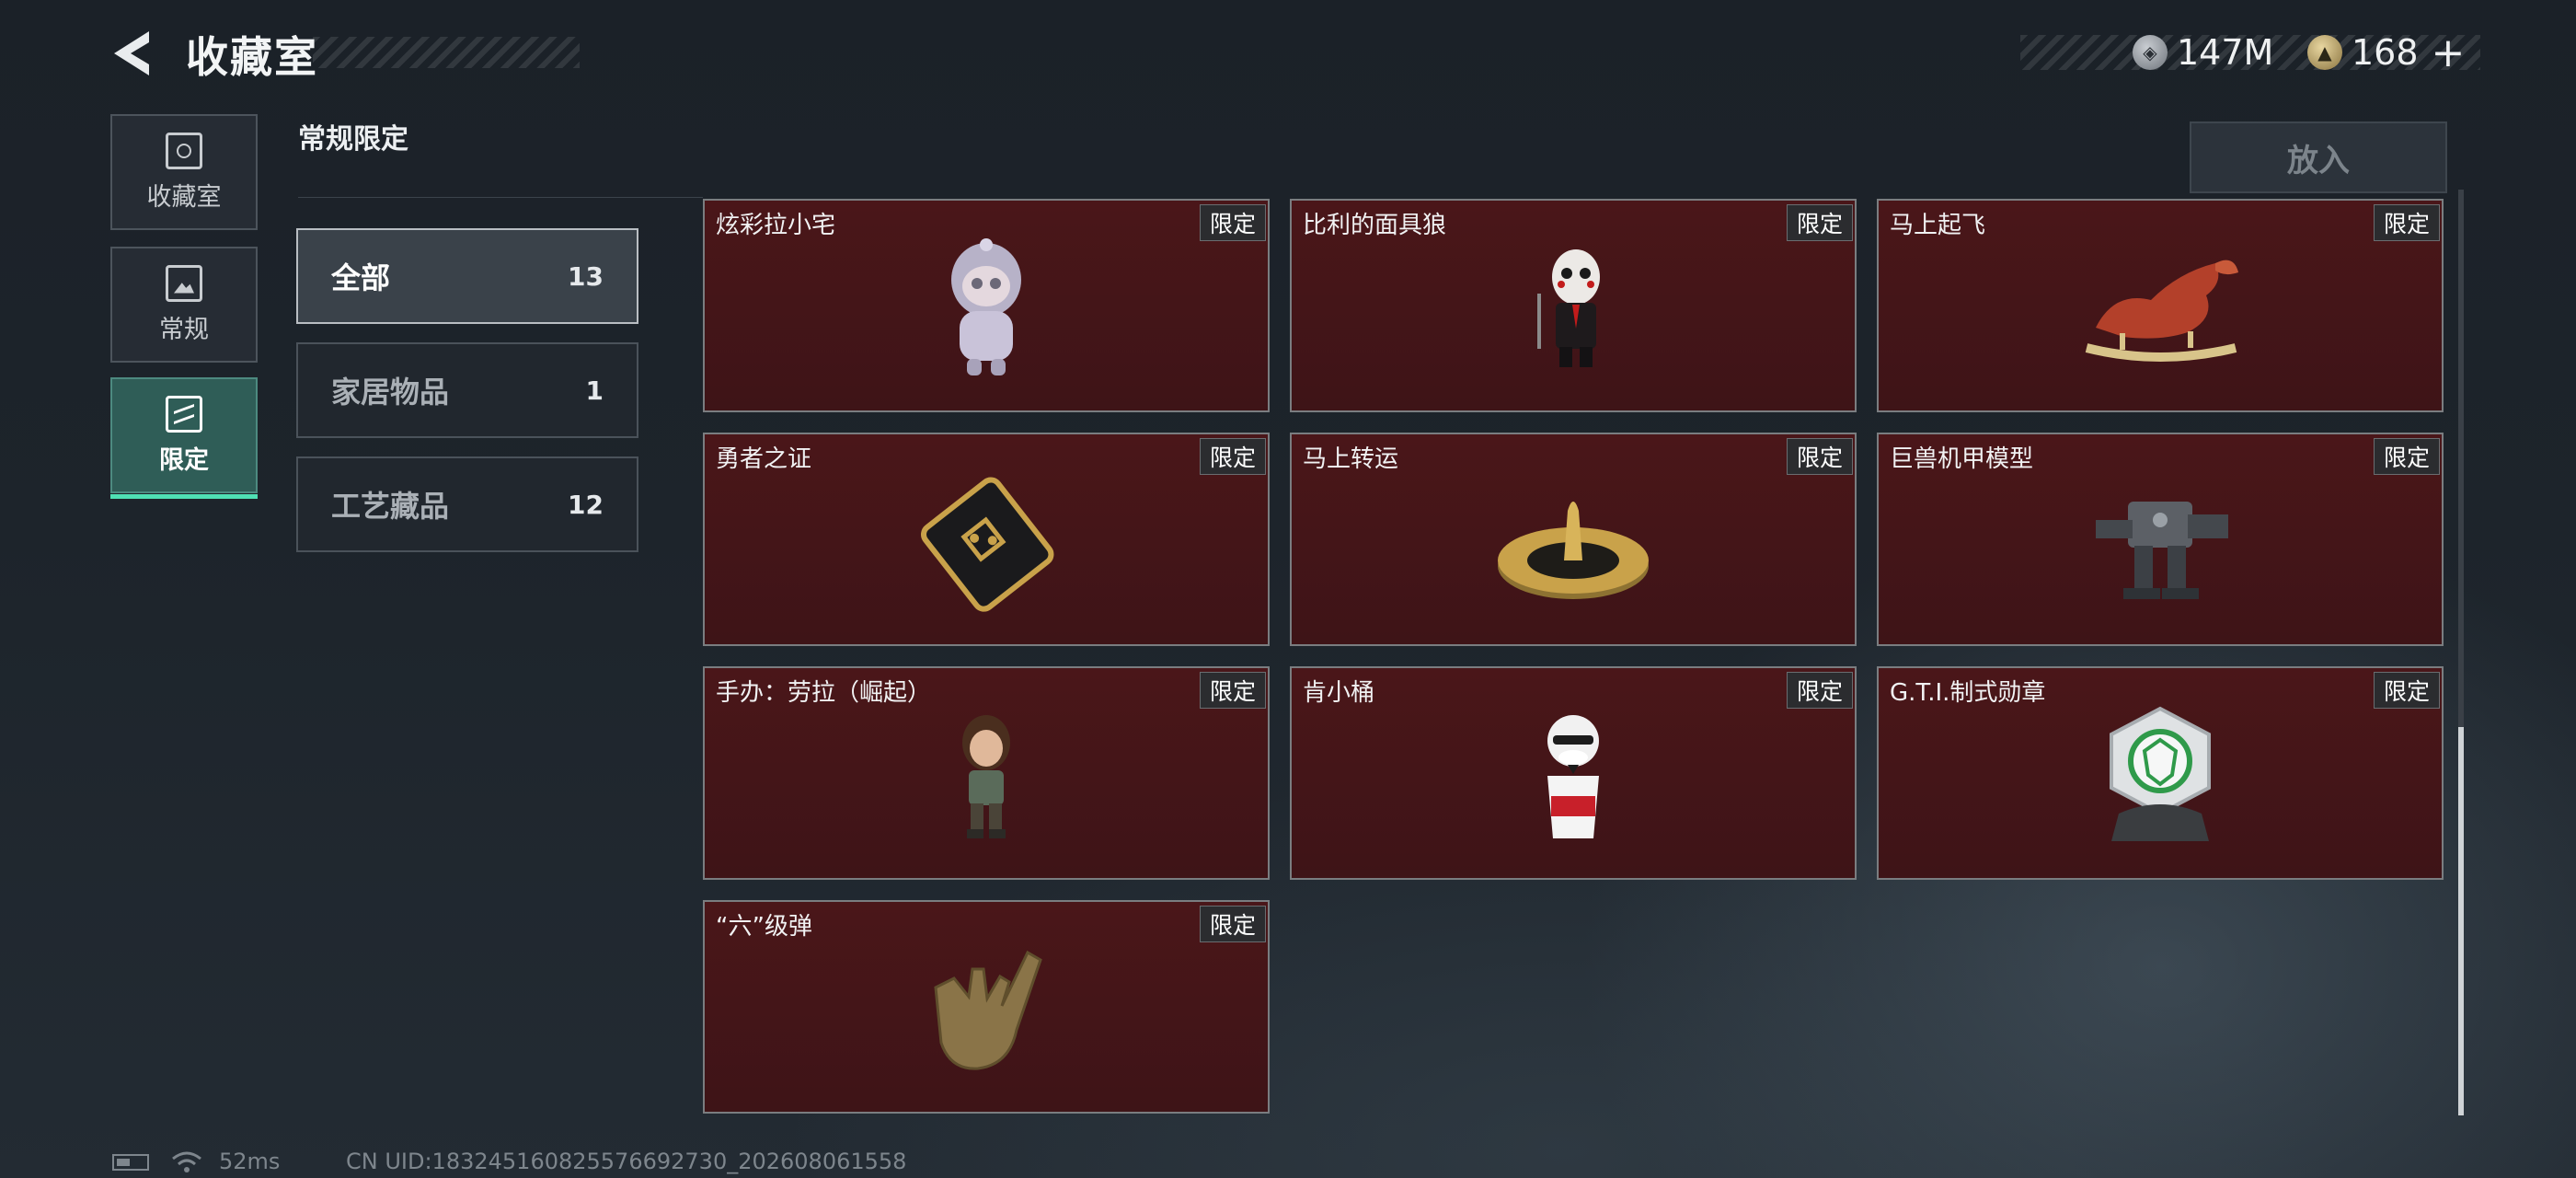 The width and height of the screenshot is (2576, 1178). Describe the element at coordinates (390, 392) in the screenshot. I see `category-name: 家居物品` at that location.